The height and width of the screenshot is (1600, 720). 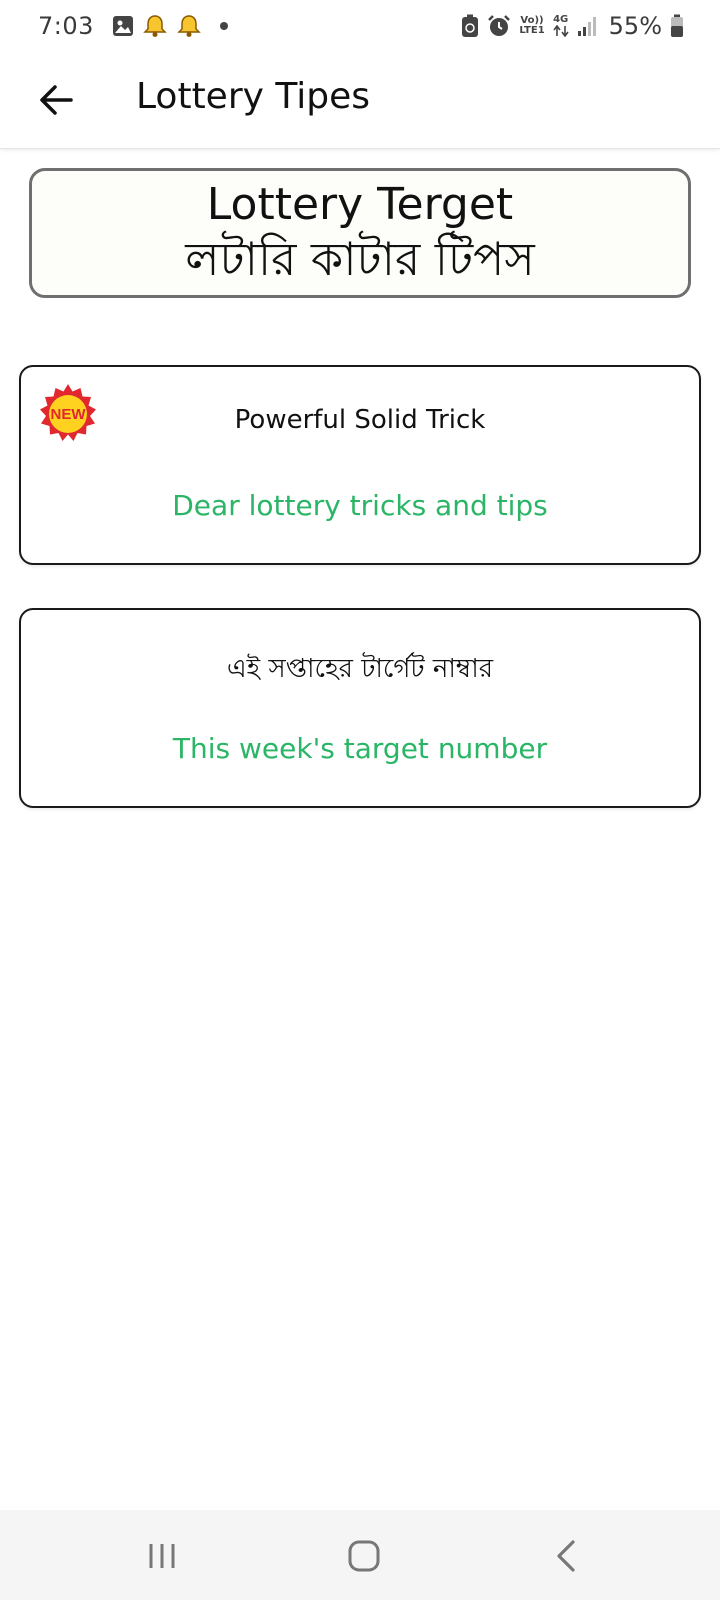 I want to click on card-subtitle: Dear lottery tricks and tips, so click(x=360, y=505).